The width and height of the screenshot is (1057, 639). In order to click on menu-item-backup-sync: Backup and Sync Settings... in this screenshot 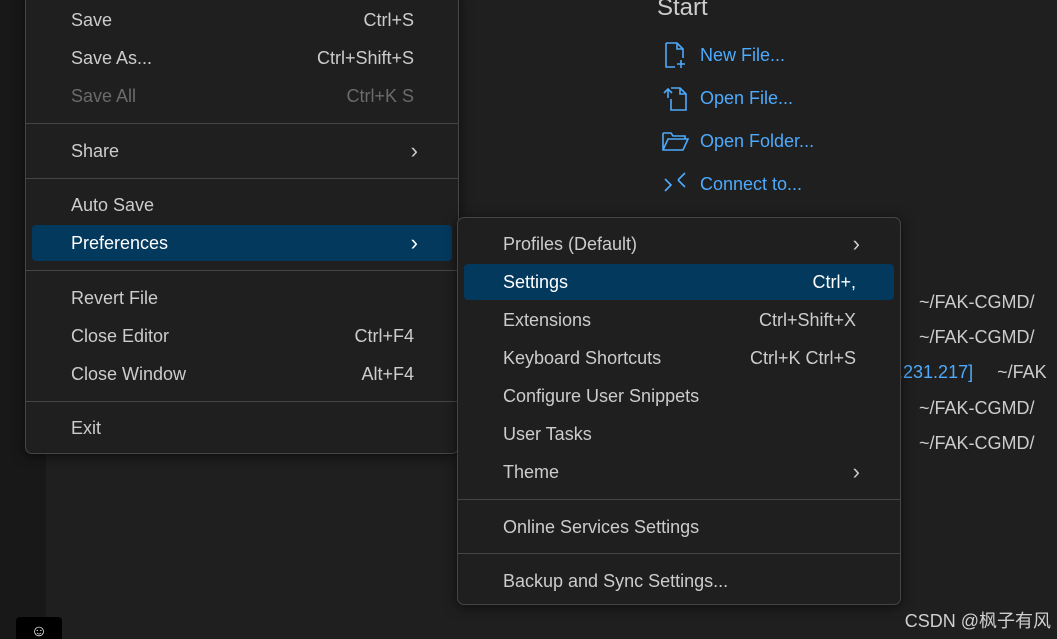, I will do `click(679, 581)`.